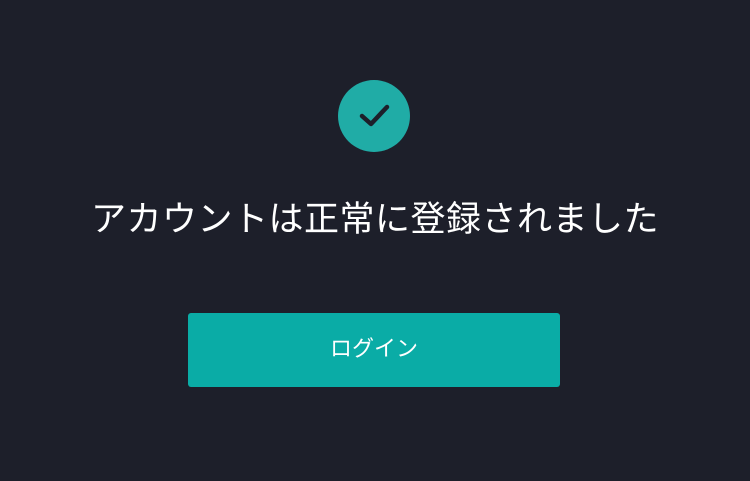  I want to click on success-message: アカウントは正常に登録されました, so click(374, 220).